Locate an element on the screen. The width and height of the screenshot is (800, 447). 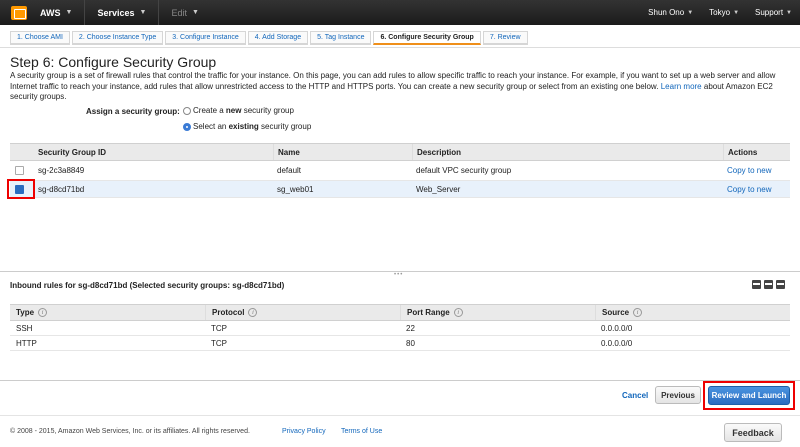
cell-type: HTTP is located at coordinates (26, 343).